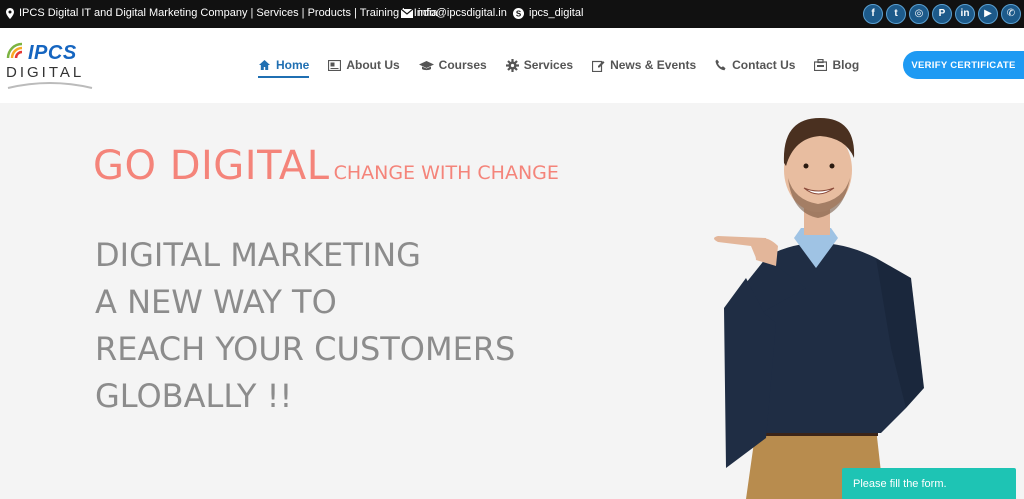 This screenshot has height=499, width=1024. Describe the element at coordinates (988, 14) in the screenshot. I see `youtube-icon: ▶` at that location.